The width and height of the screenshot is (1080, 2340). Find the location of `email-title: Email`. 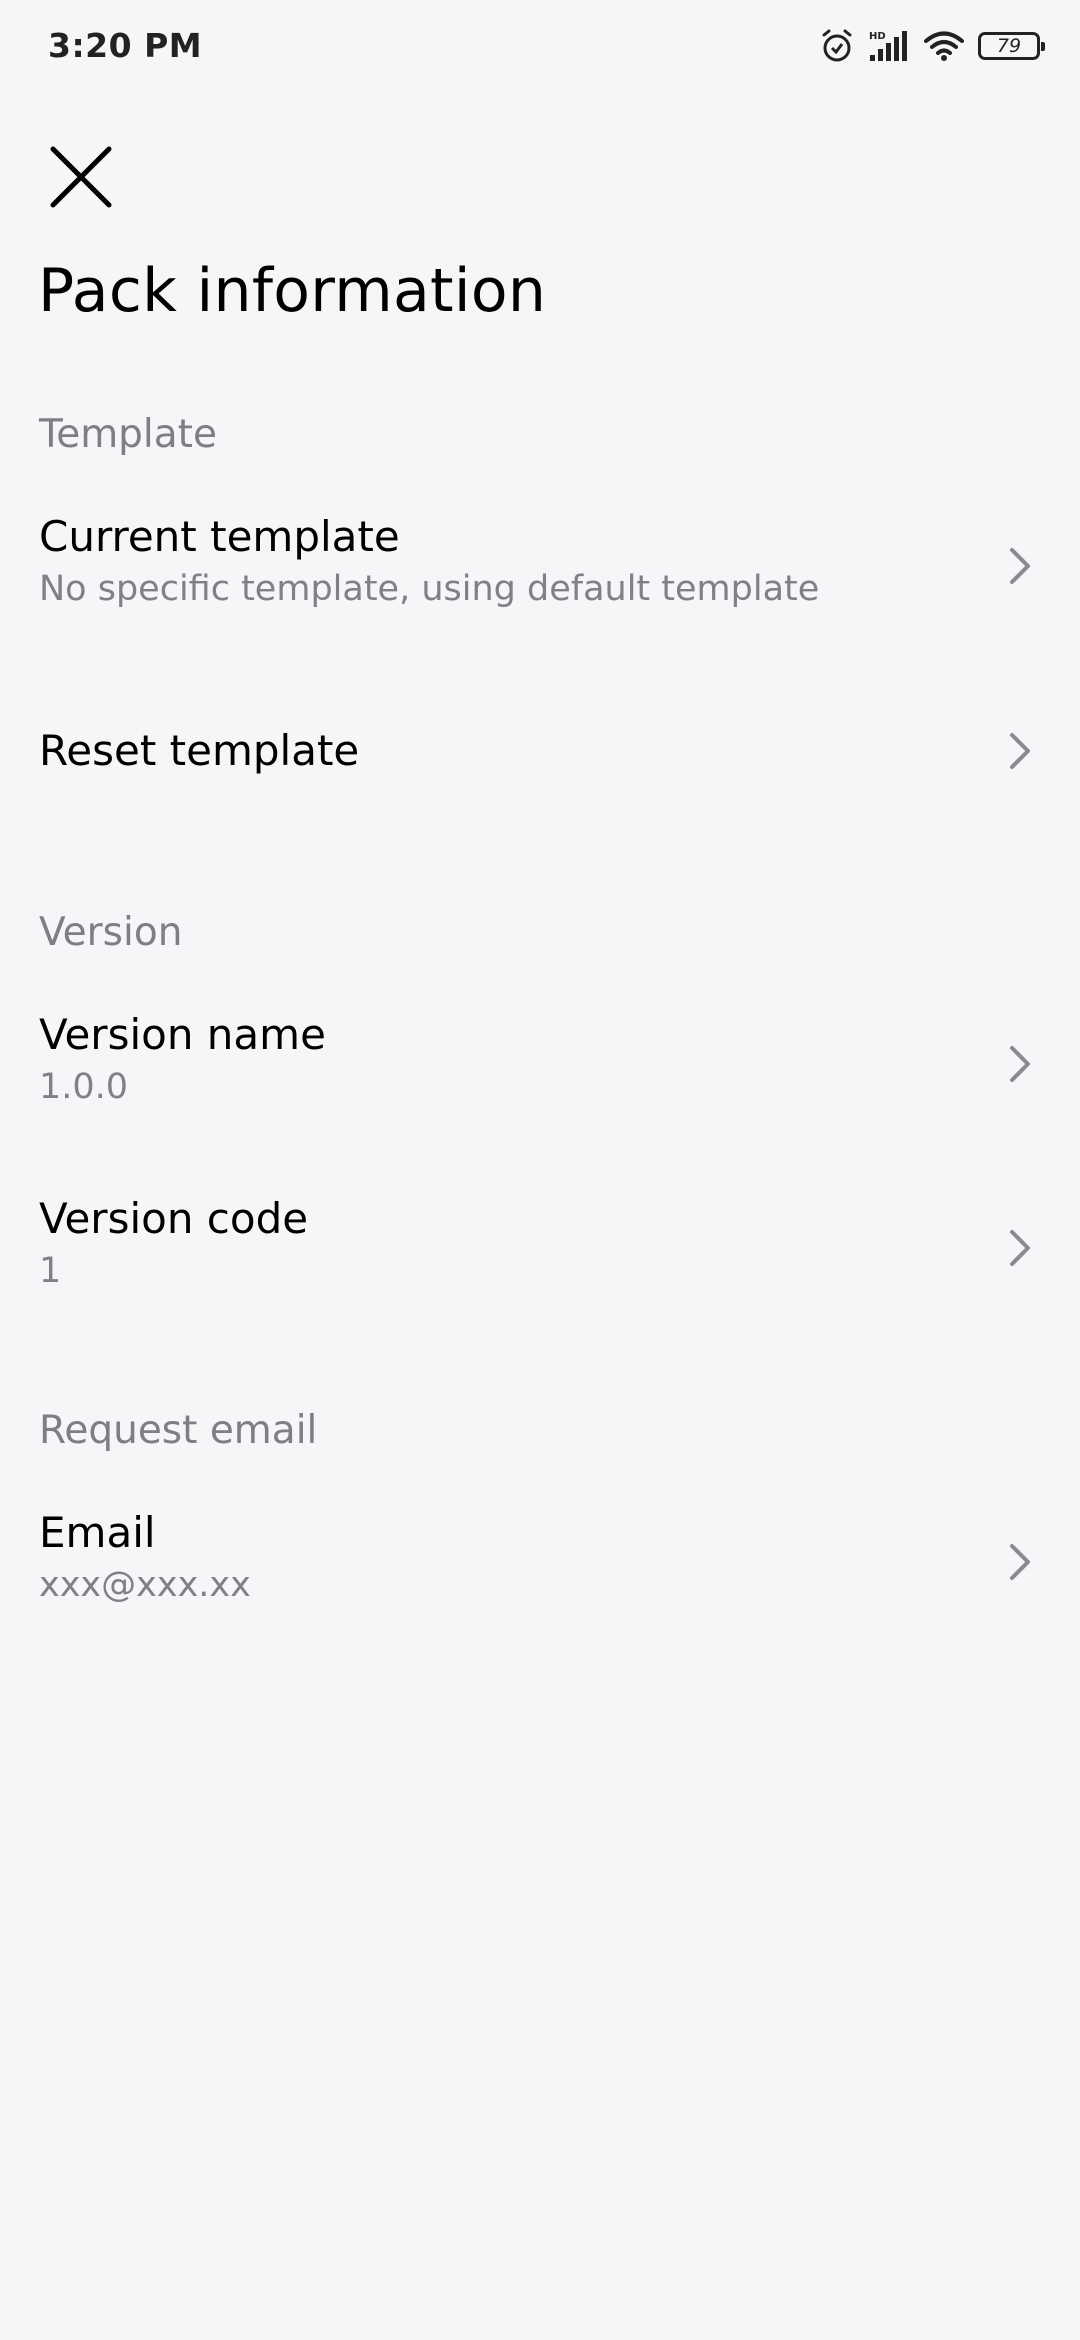

email-title: Email is located at coordinates (97, 1532).